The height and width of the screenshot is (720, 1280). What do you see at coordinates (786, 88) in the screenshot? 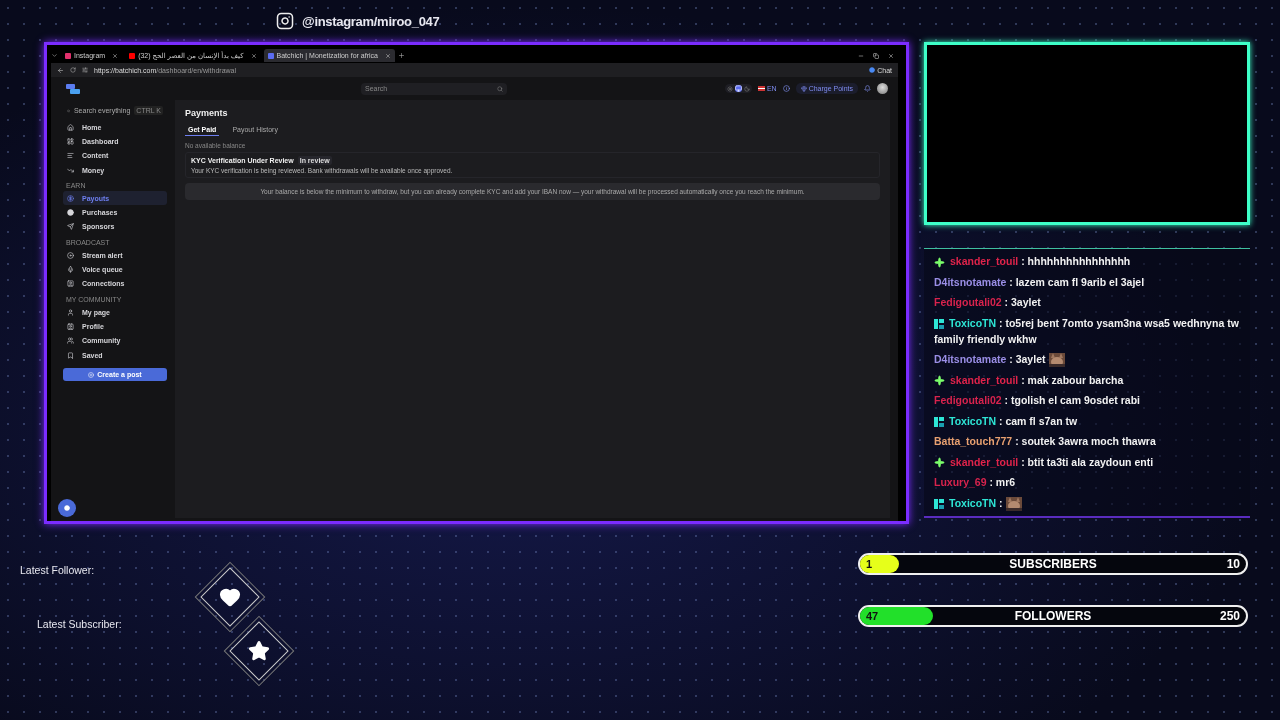
I see `info-icon` at bounding box center [786, 88].